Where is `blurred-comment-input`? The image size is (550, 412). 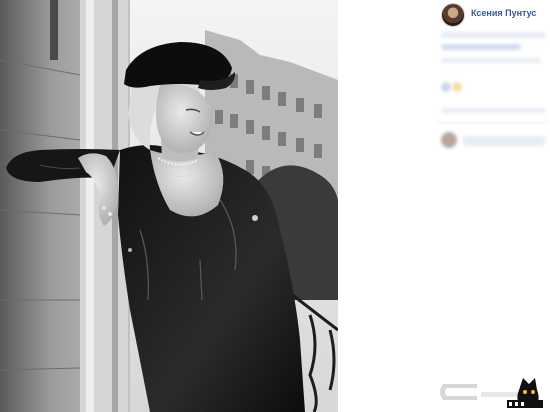
blurred-comment-input is located at coordinates (504, 141).